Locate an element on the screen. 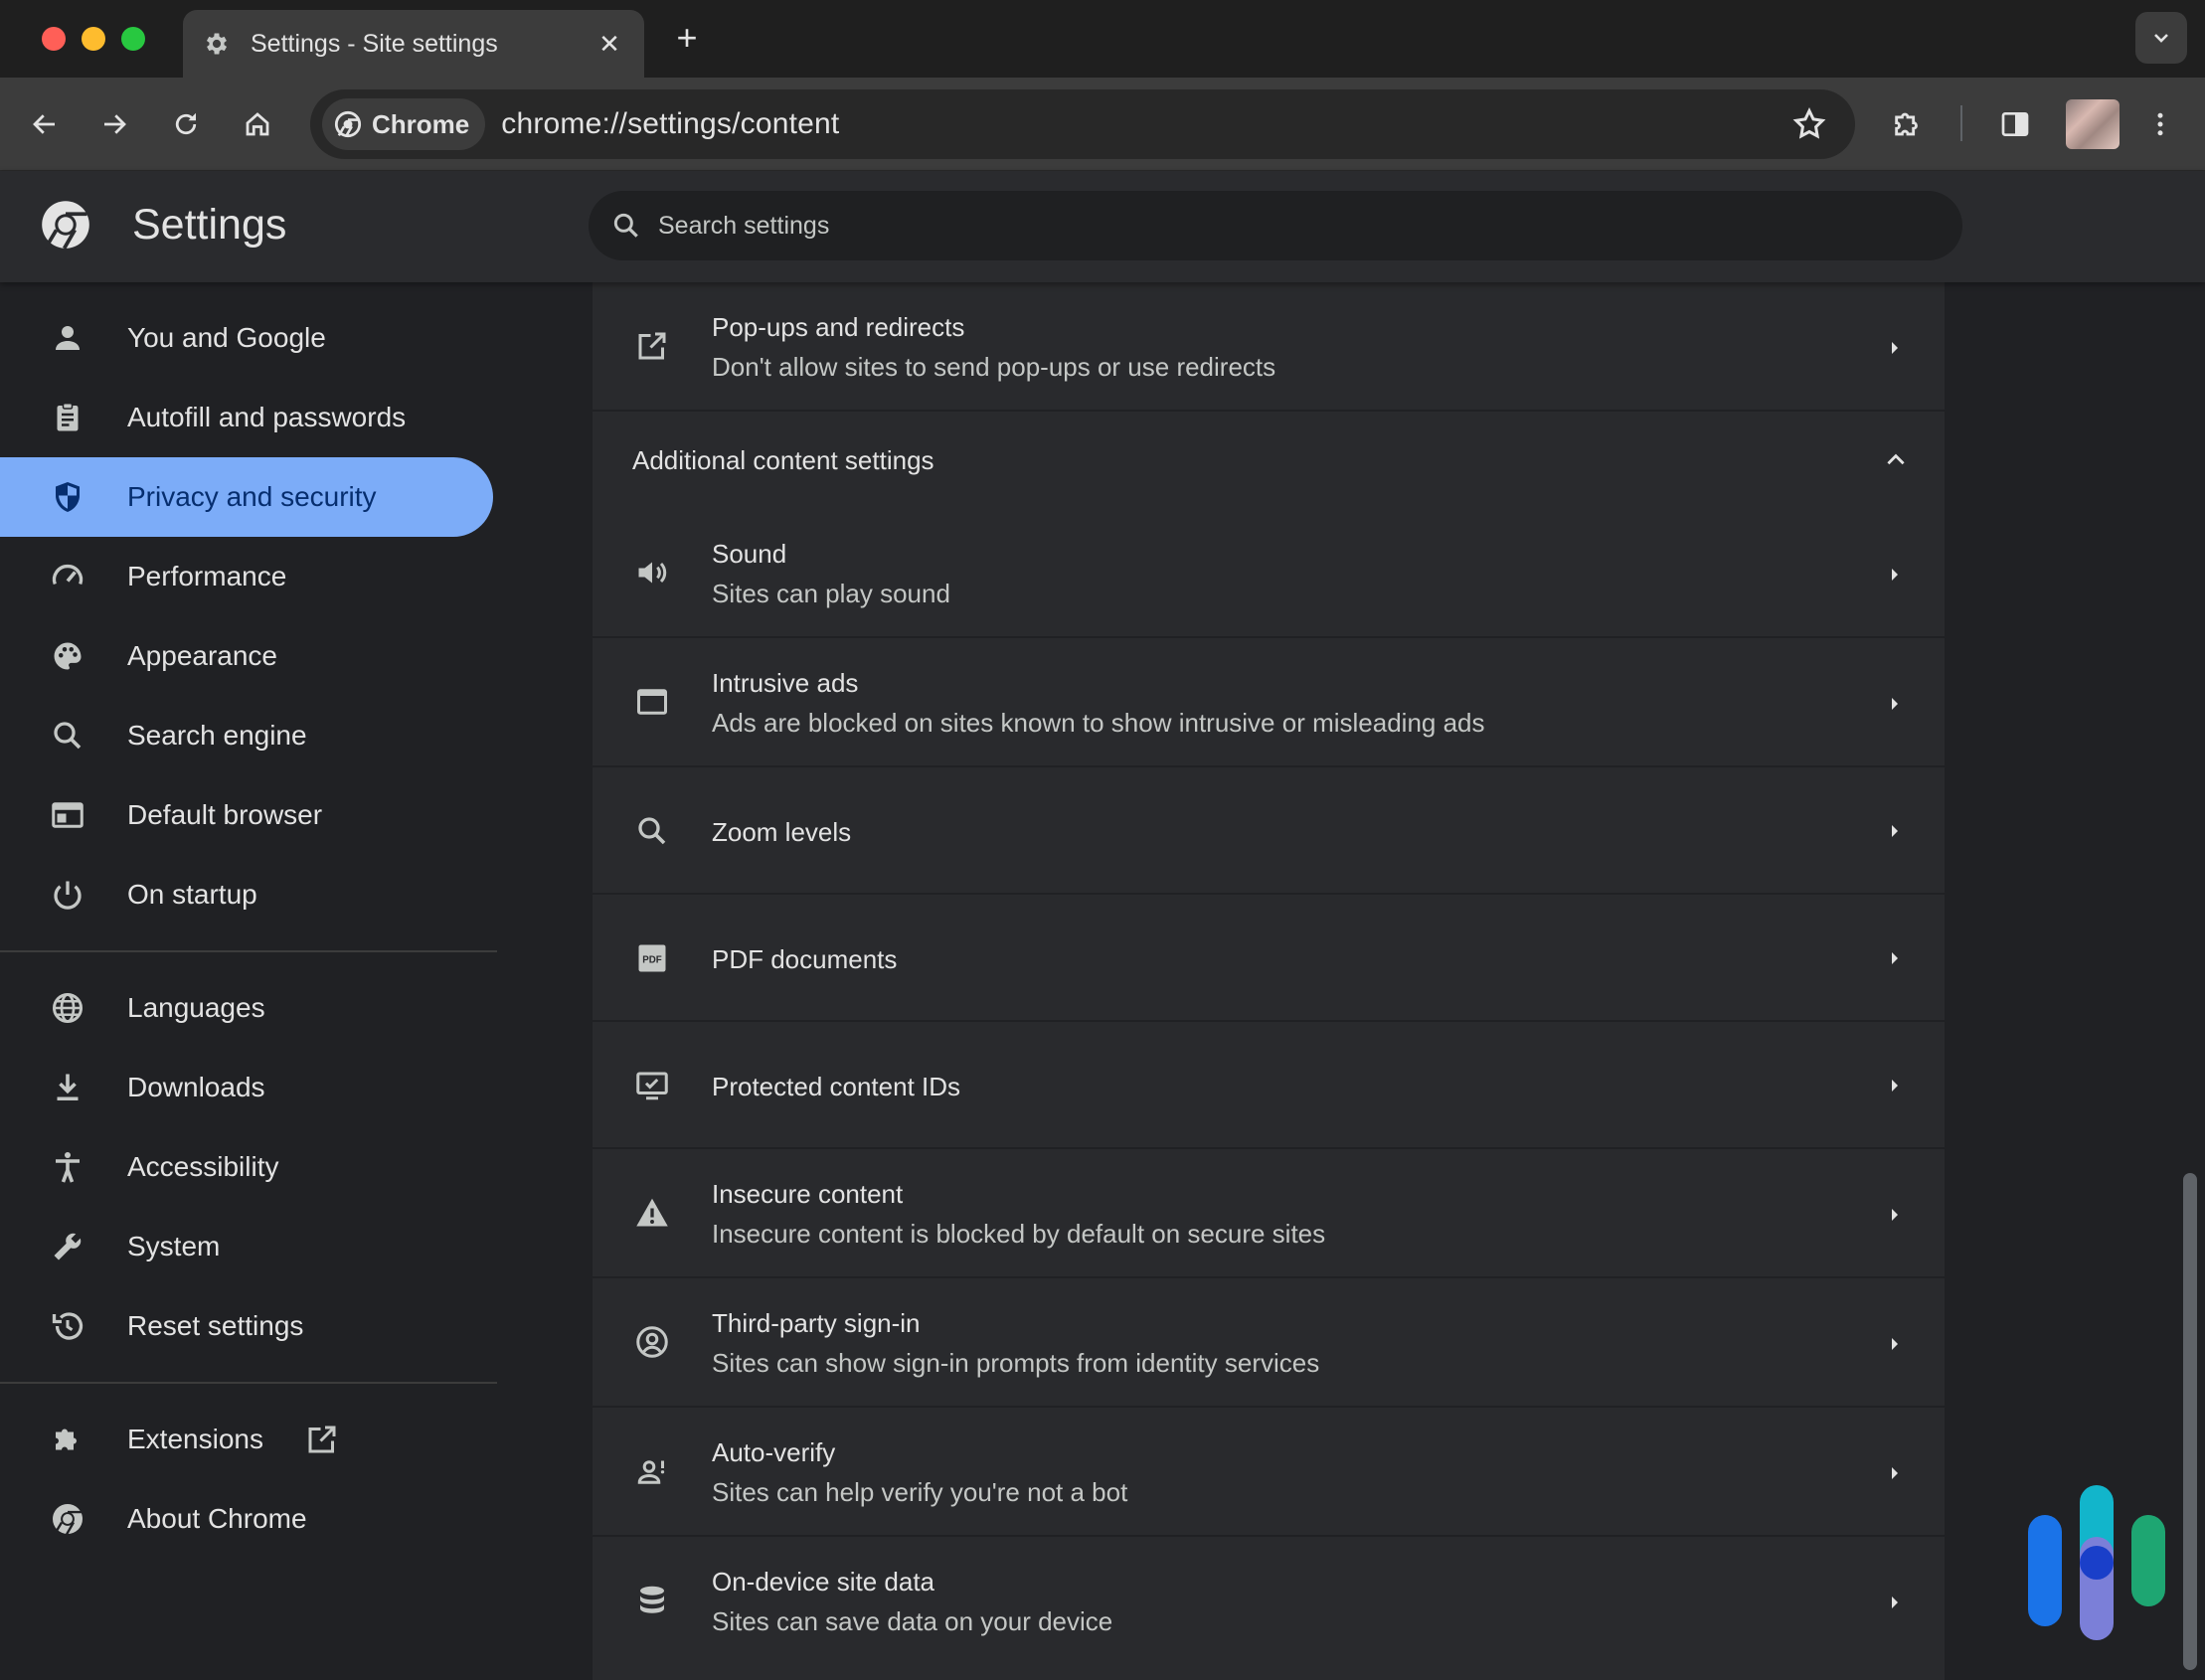  sidebar-item-label: Reset settings is located at coordinates (215, 1325).